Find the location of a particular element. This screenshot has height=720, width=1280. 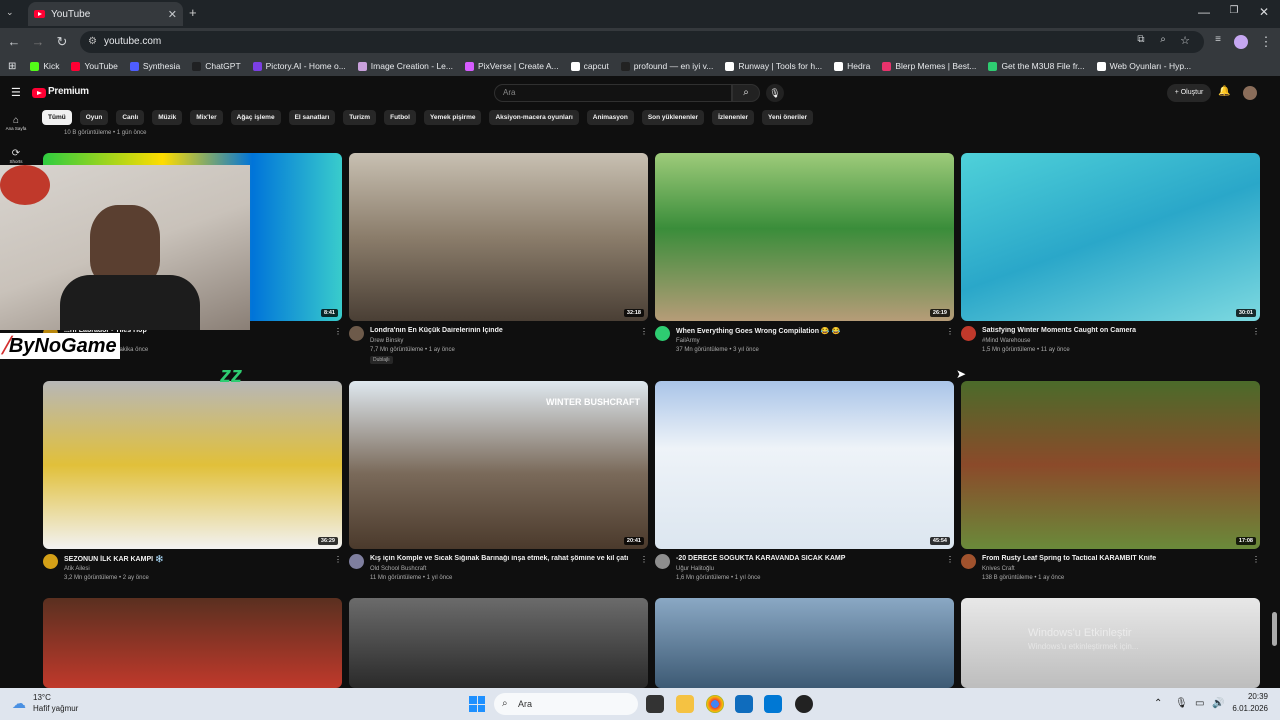

hamburger-menu-icon: ☰ is located at coordinates (16, 92).